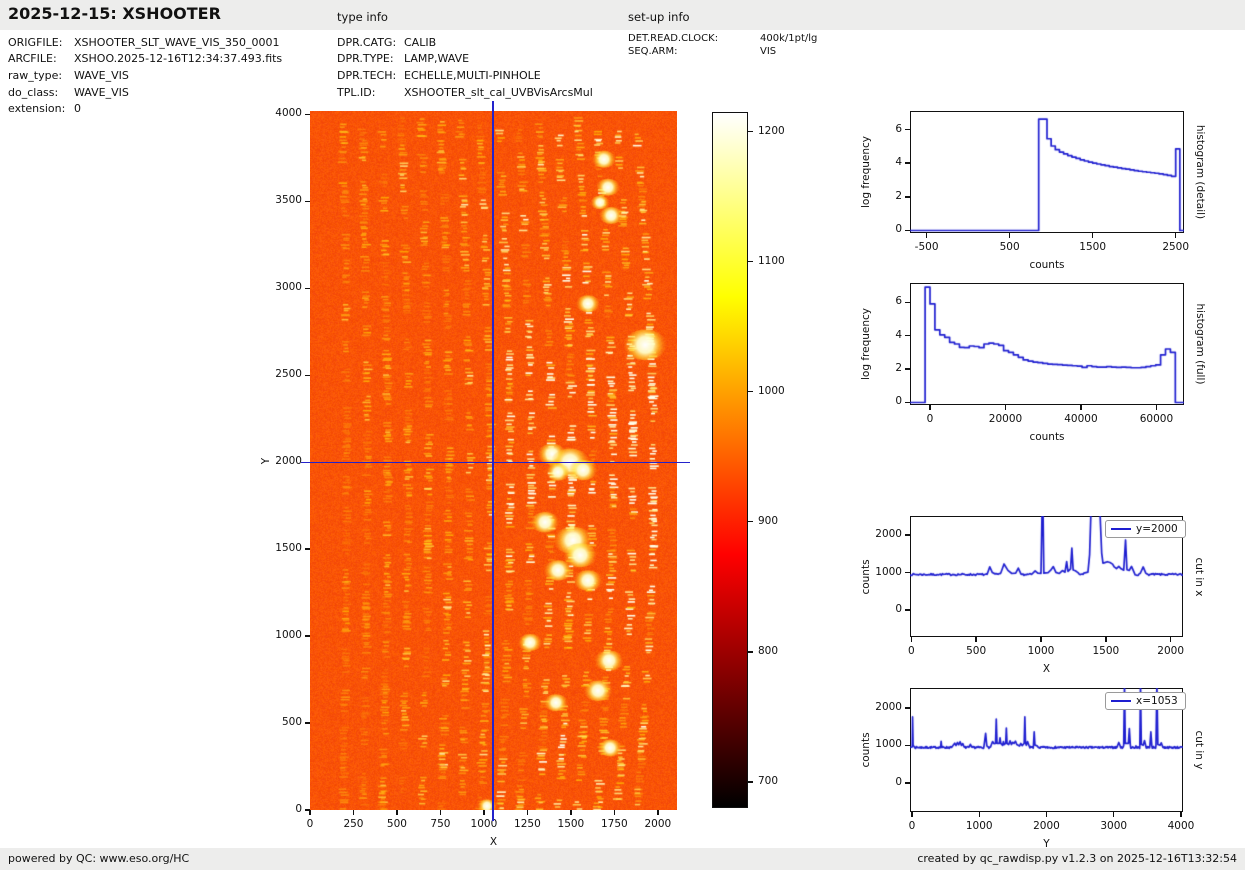  What do you see at coordinates (495, 462) in the screenshot?
I see `crosshair-horizontal-line` at bounding box center [495, 462].